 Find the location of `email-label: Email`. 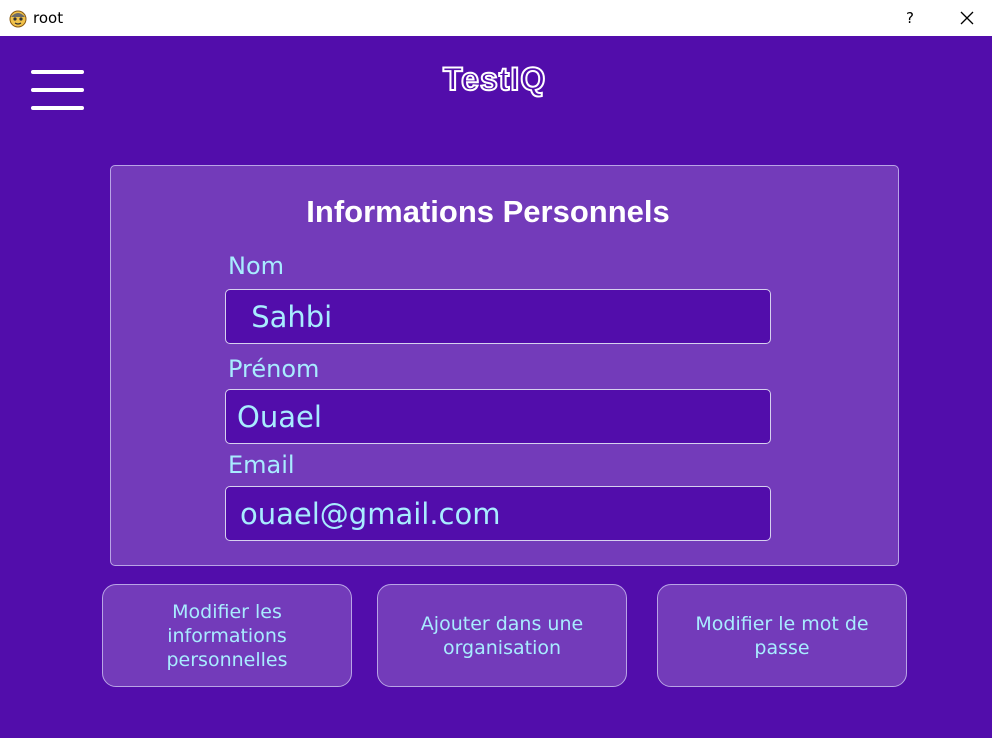

email-label: Email is located at coordinates (261, 465).